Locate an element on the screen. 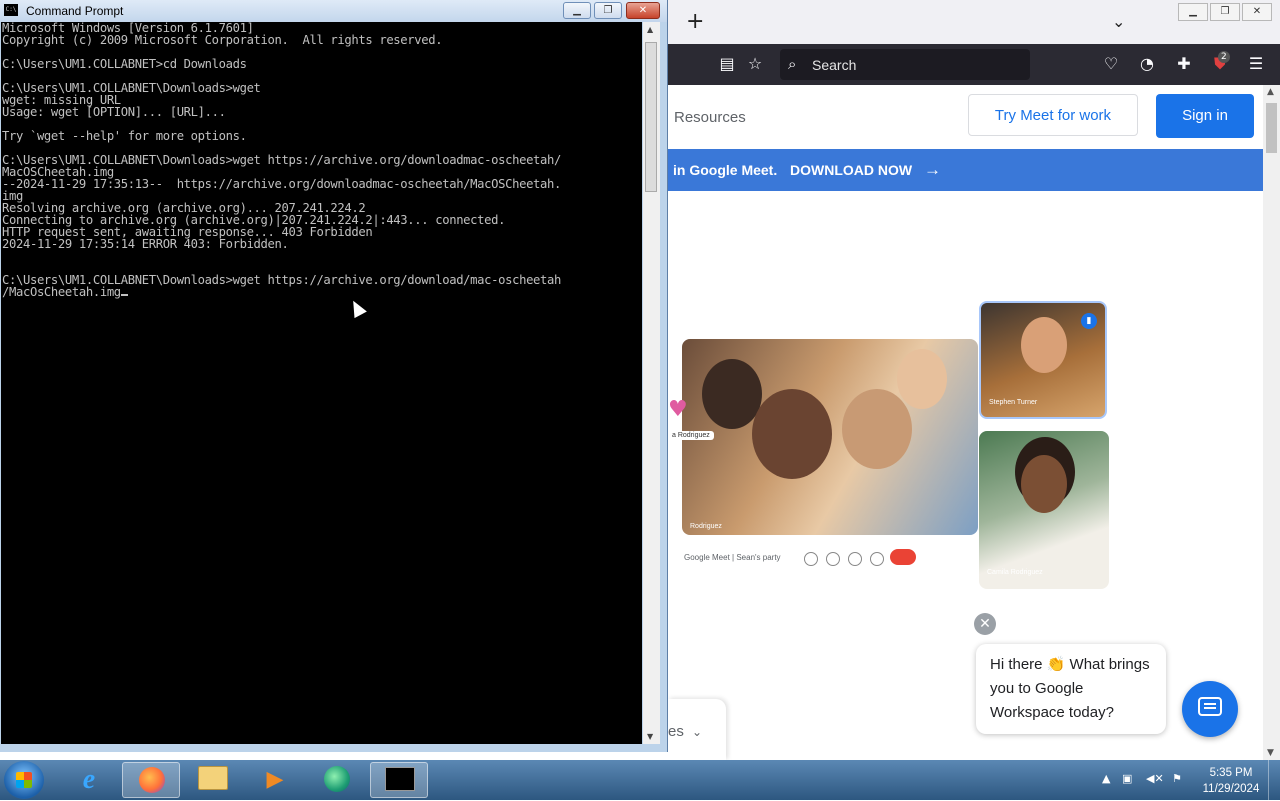 The width and height of the screenshot is (1280, 801). clock-date: 11/29/2024 is located at coordinates (1231, 789).